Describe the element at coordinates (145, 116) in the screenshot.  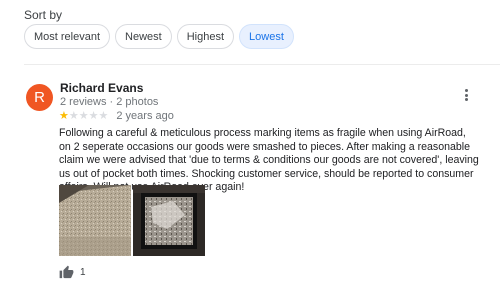
I see `review-date: 2 years ago` at that location.